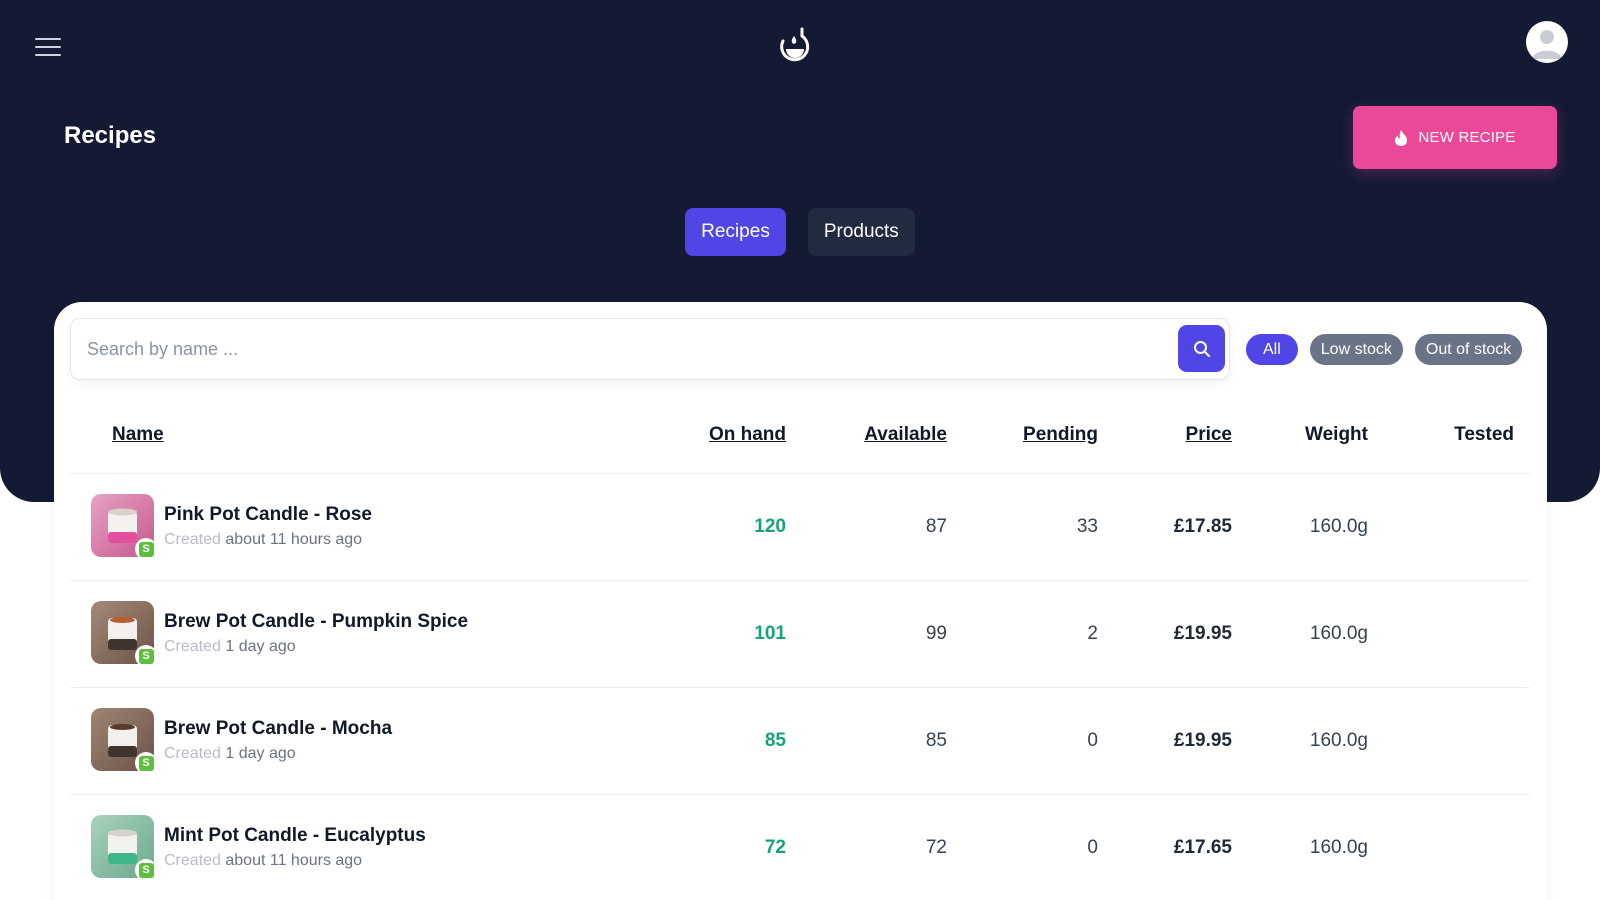  What do you see at coordinates (1202, 526) in the screenshot?
I see `price-value: £17.85` at bounding box center [1202, 526].